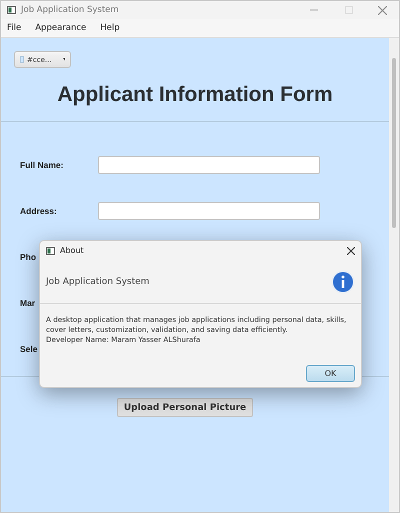 This screenshot has width=400, height=513. I want to click on field-label: Full Name:, so click(42, 165).